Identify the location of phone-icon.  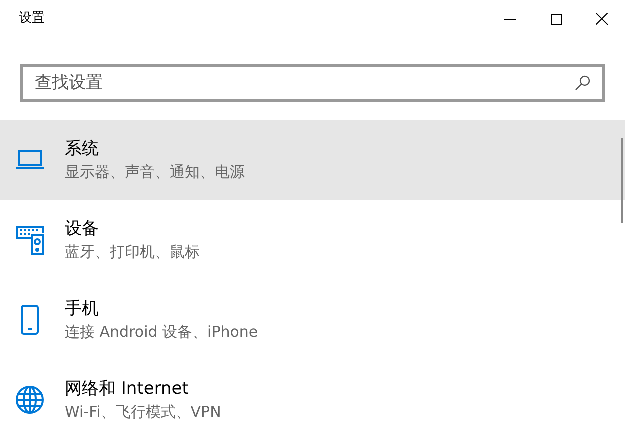
(30, 320).